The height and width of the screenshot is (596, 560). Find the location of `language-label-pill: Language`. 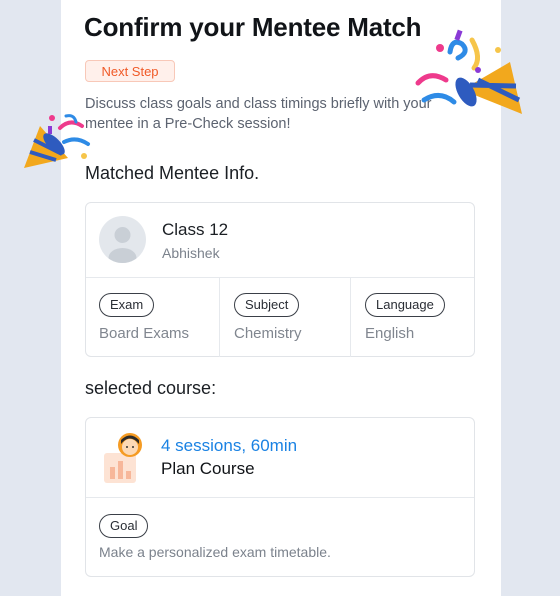

language-label-pill: Language is located at coordinates (405, 305).